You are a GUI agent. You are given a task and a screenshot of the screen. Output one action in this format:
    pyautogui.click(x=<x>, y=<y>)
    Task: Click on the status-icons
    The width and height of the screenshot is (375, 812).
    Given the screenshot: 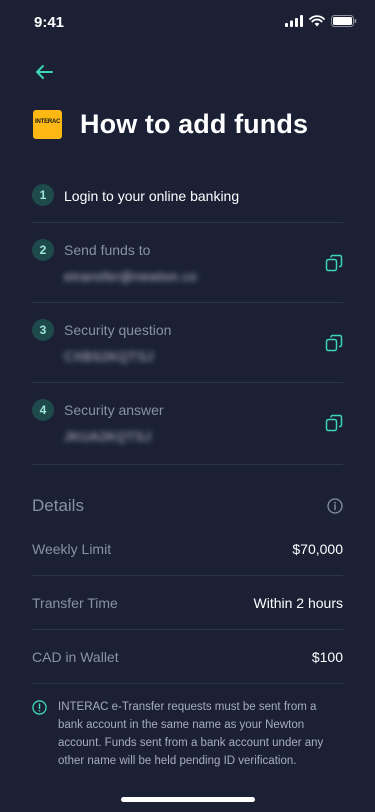 What is the action you would take?
    pyautogui.click(x=321, y=21)
    